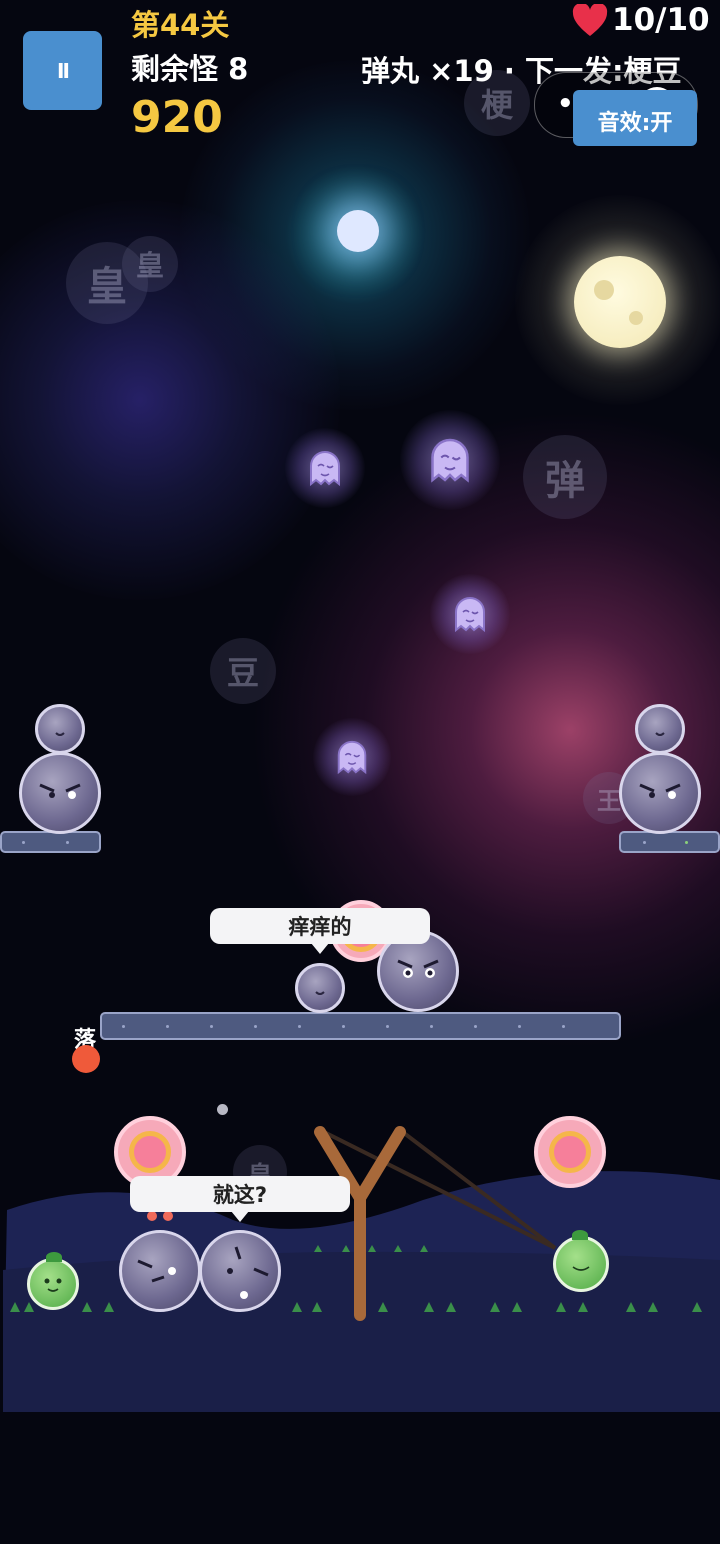  I want to click on remaining-monsters: 剩余怪 8, so click(190, 69).